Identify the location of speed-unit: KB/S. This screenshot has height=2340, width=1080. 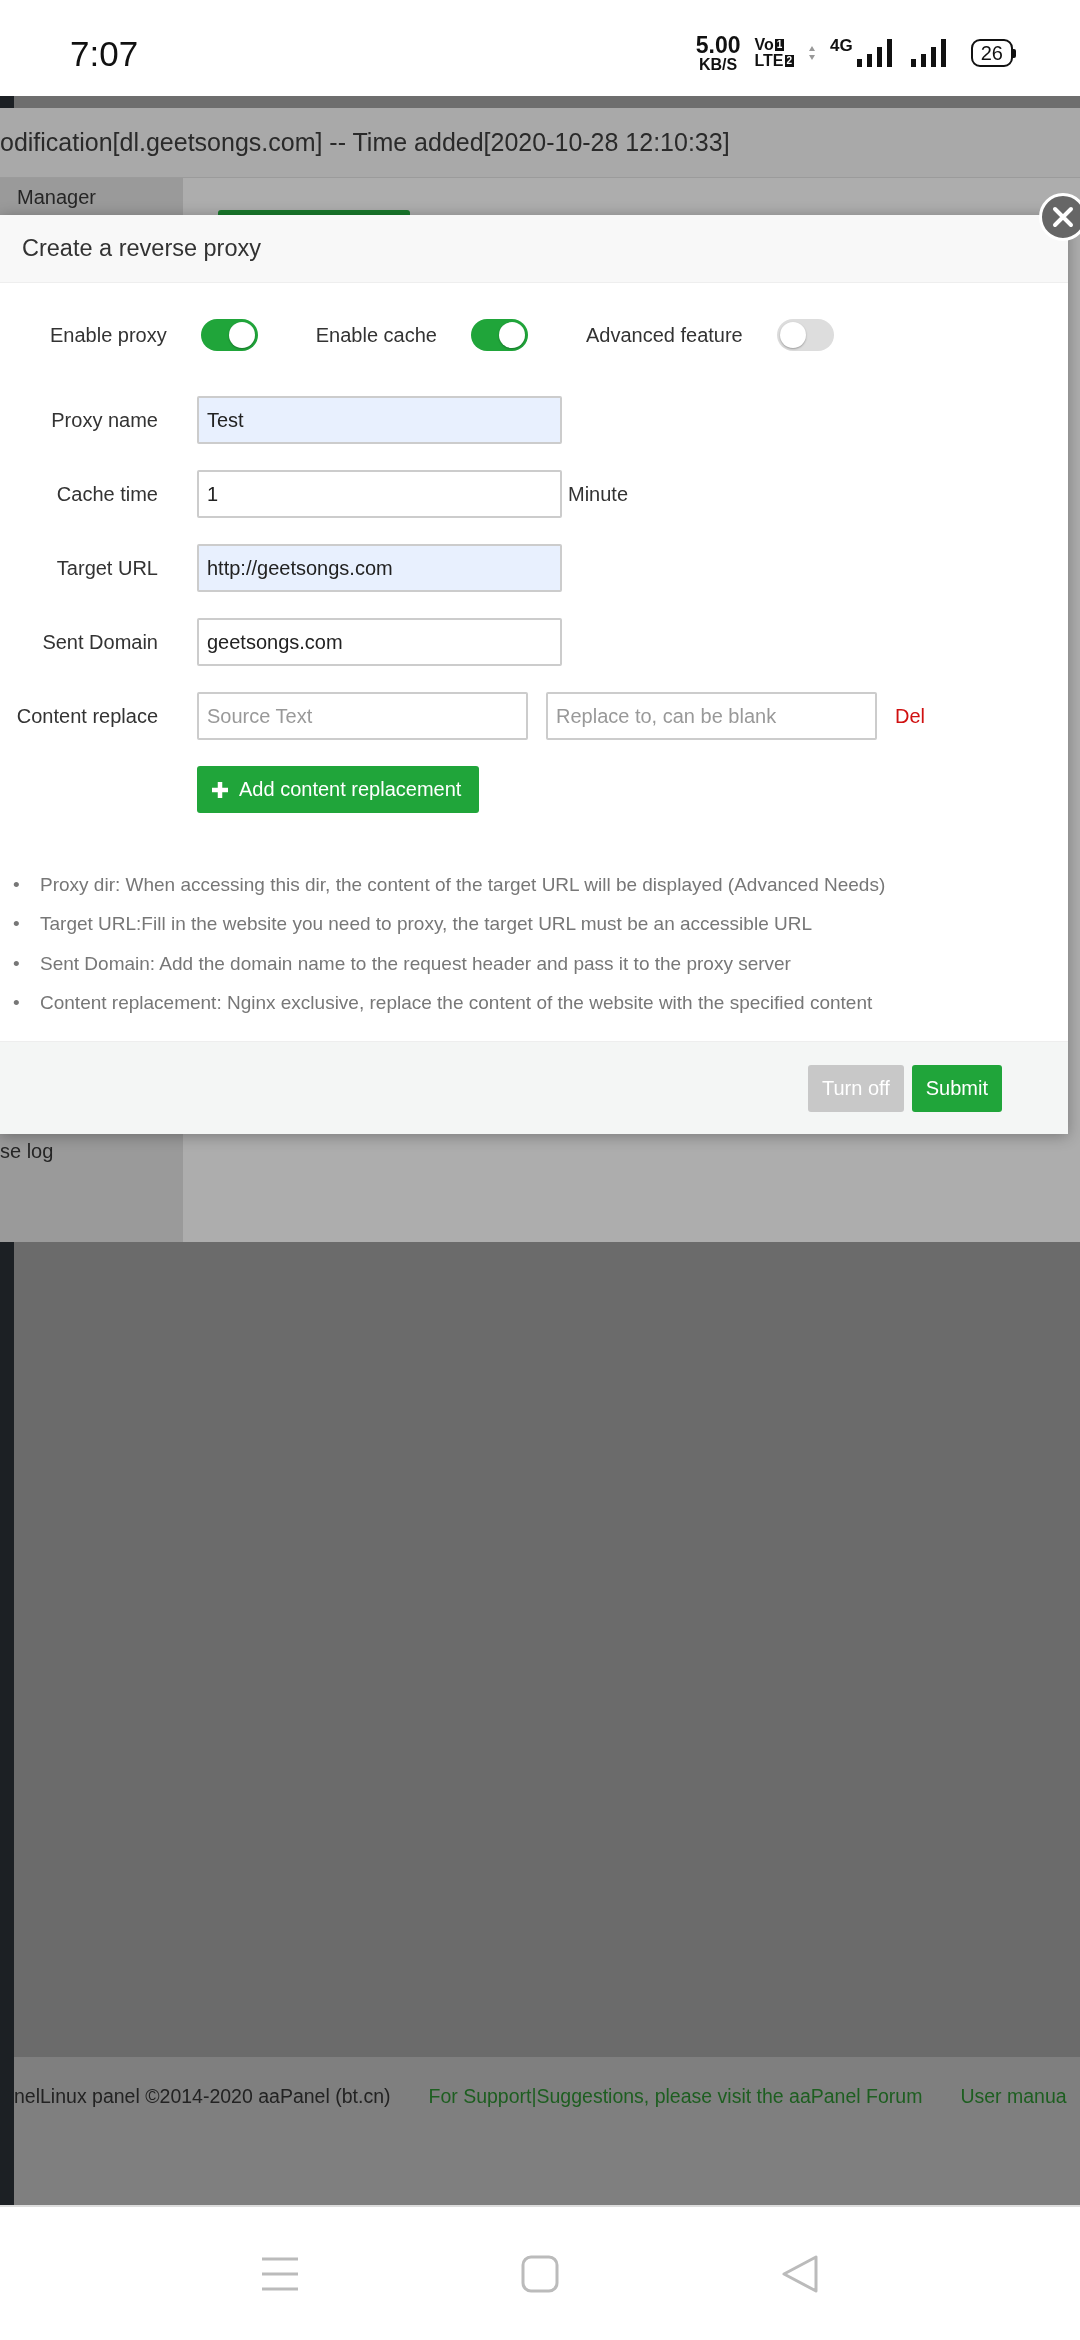
(718, 64).